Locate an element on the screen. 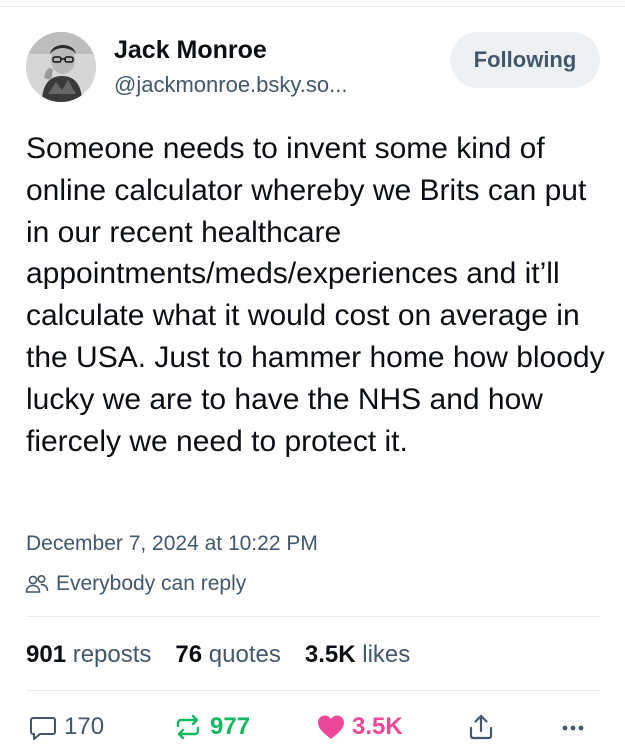  post-timestamp: December 7, 2024 at 10:22 PM is located at coordinates (172, 544).